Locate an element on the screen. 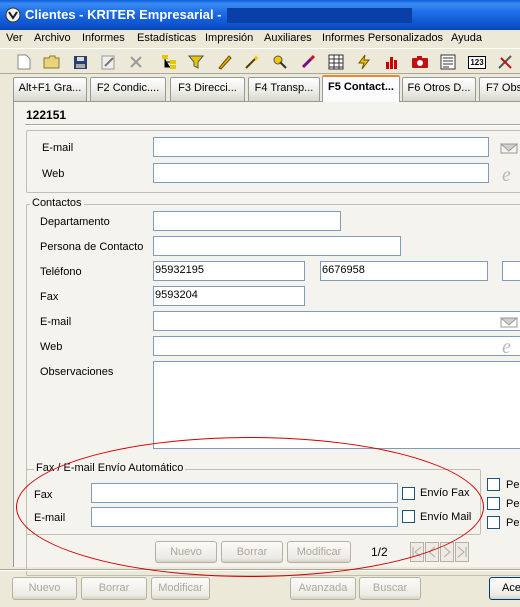  internet-explorer-icon: e is located at coordinates (510, 174).